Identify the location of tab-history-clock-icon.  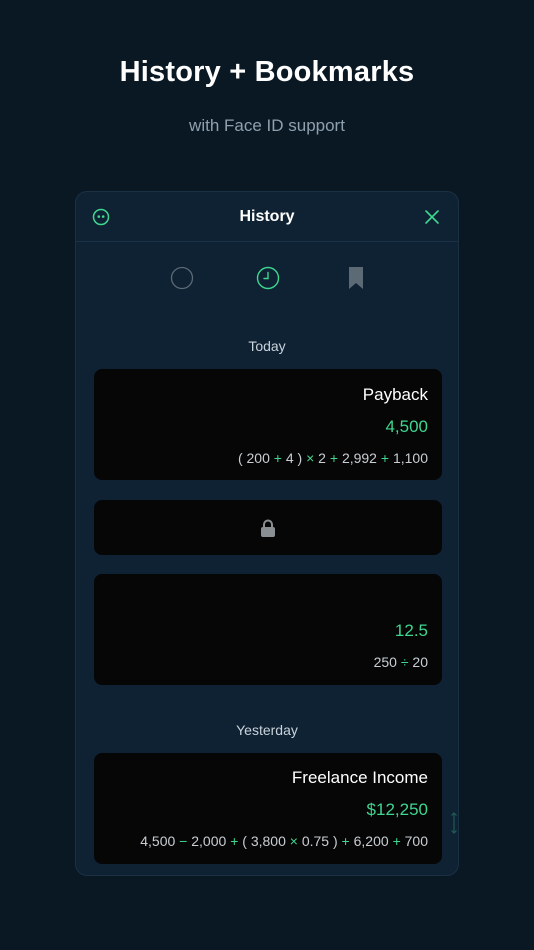
(268, 278).